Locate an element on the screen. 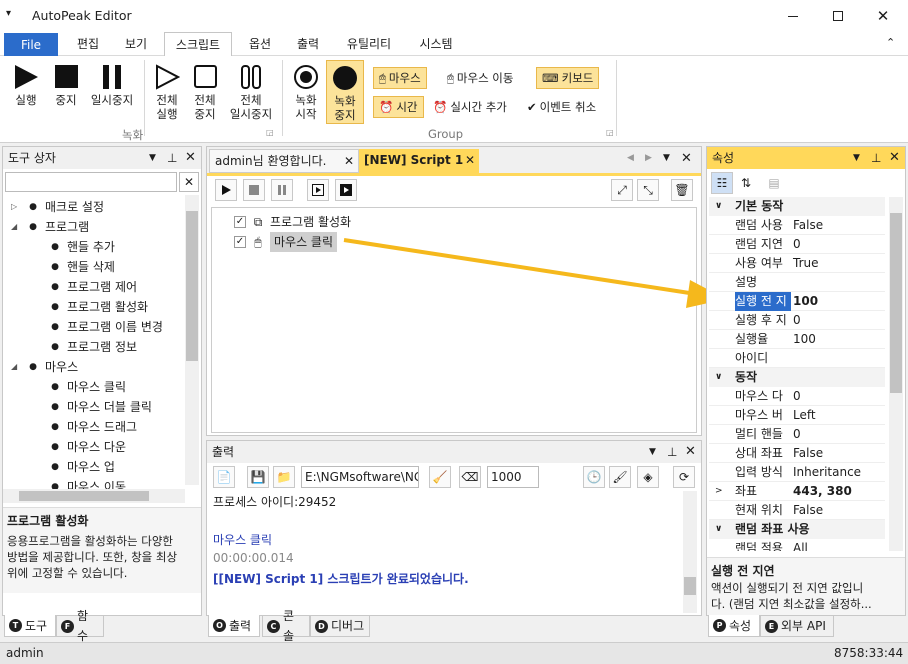 The image size is (908, 664). tree-item: ● 마우스 업 is located at coordinates (81, 467).